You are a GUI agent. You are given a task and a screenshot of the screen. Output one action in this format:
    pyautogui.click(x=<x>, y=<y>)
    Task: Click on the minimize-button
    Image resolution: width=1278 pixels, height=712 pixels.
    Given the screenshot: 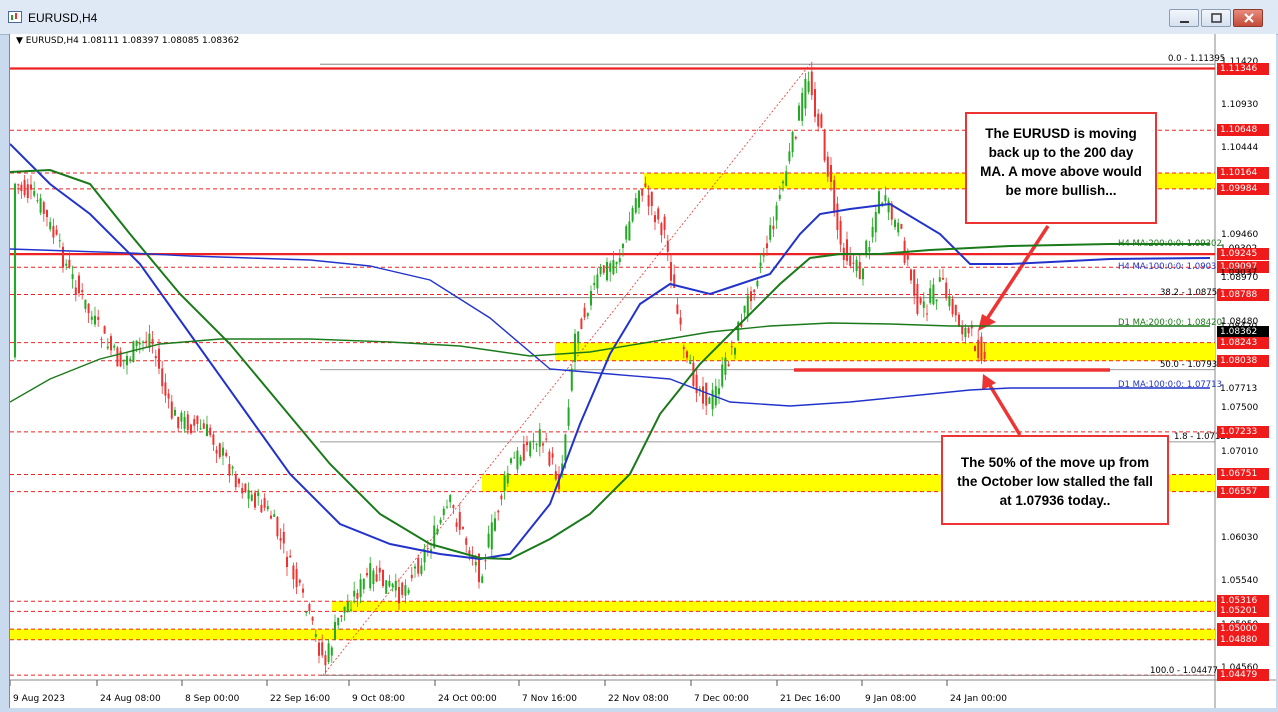 What is the action you would take?
    pyautogui.click(x=1184, y=18)
    